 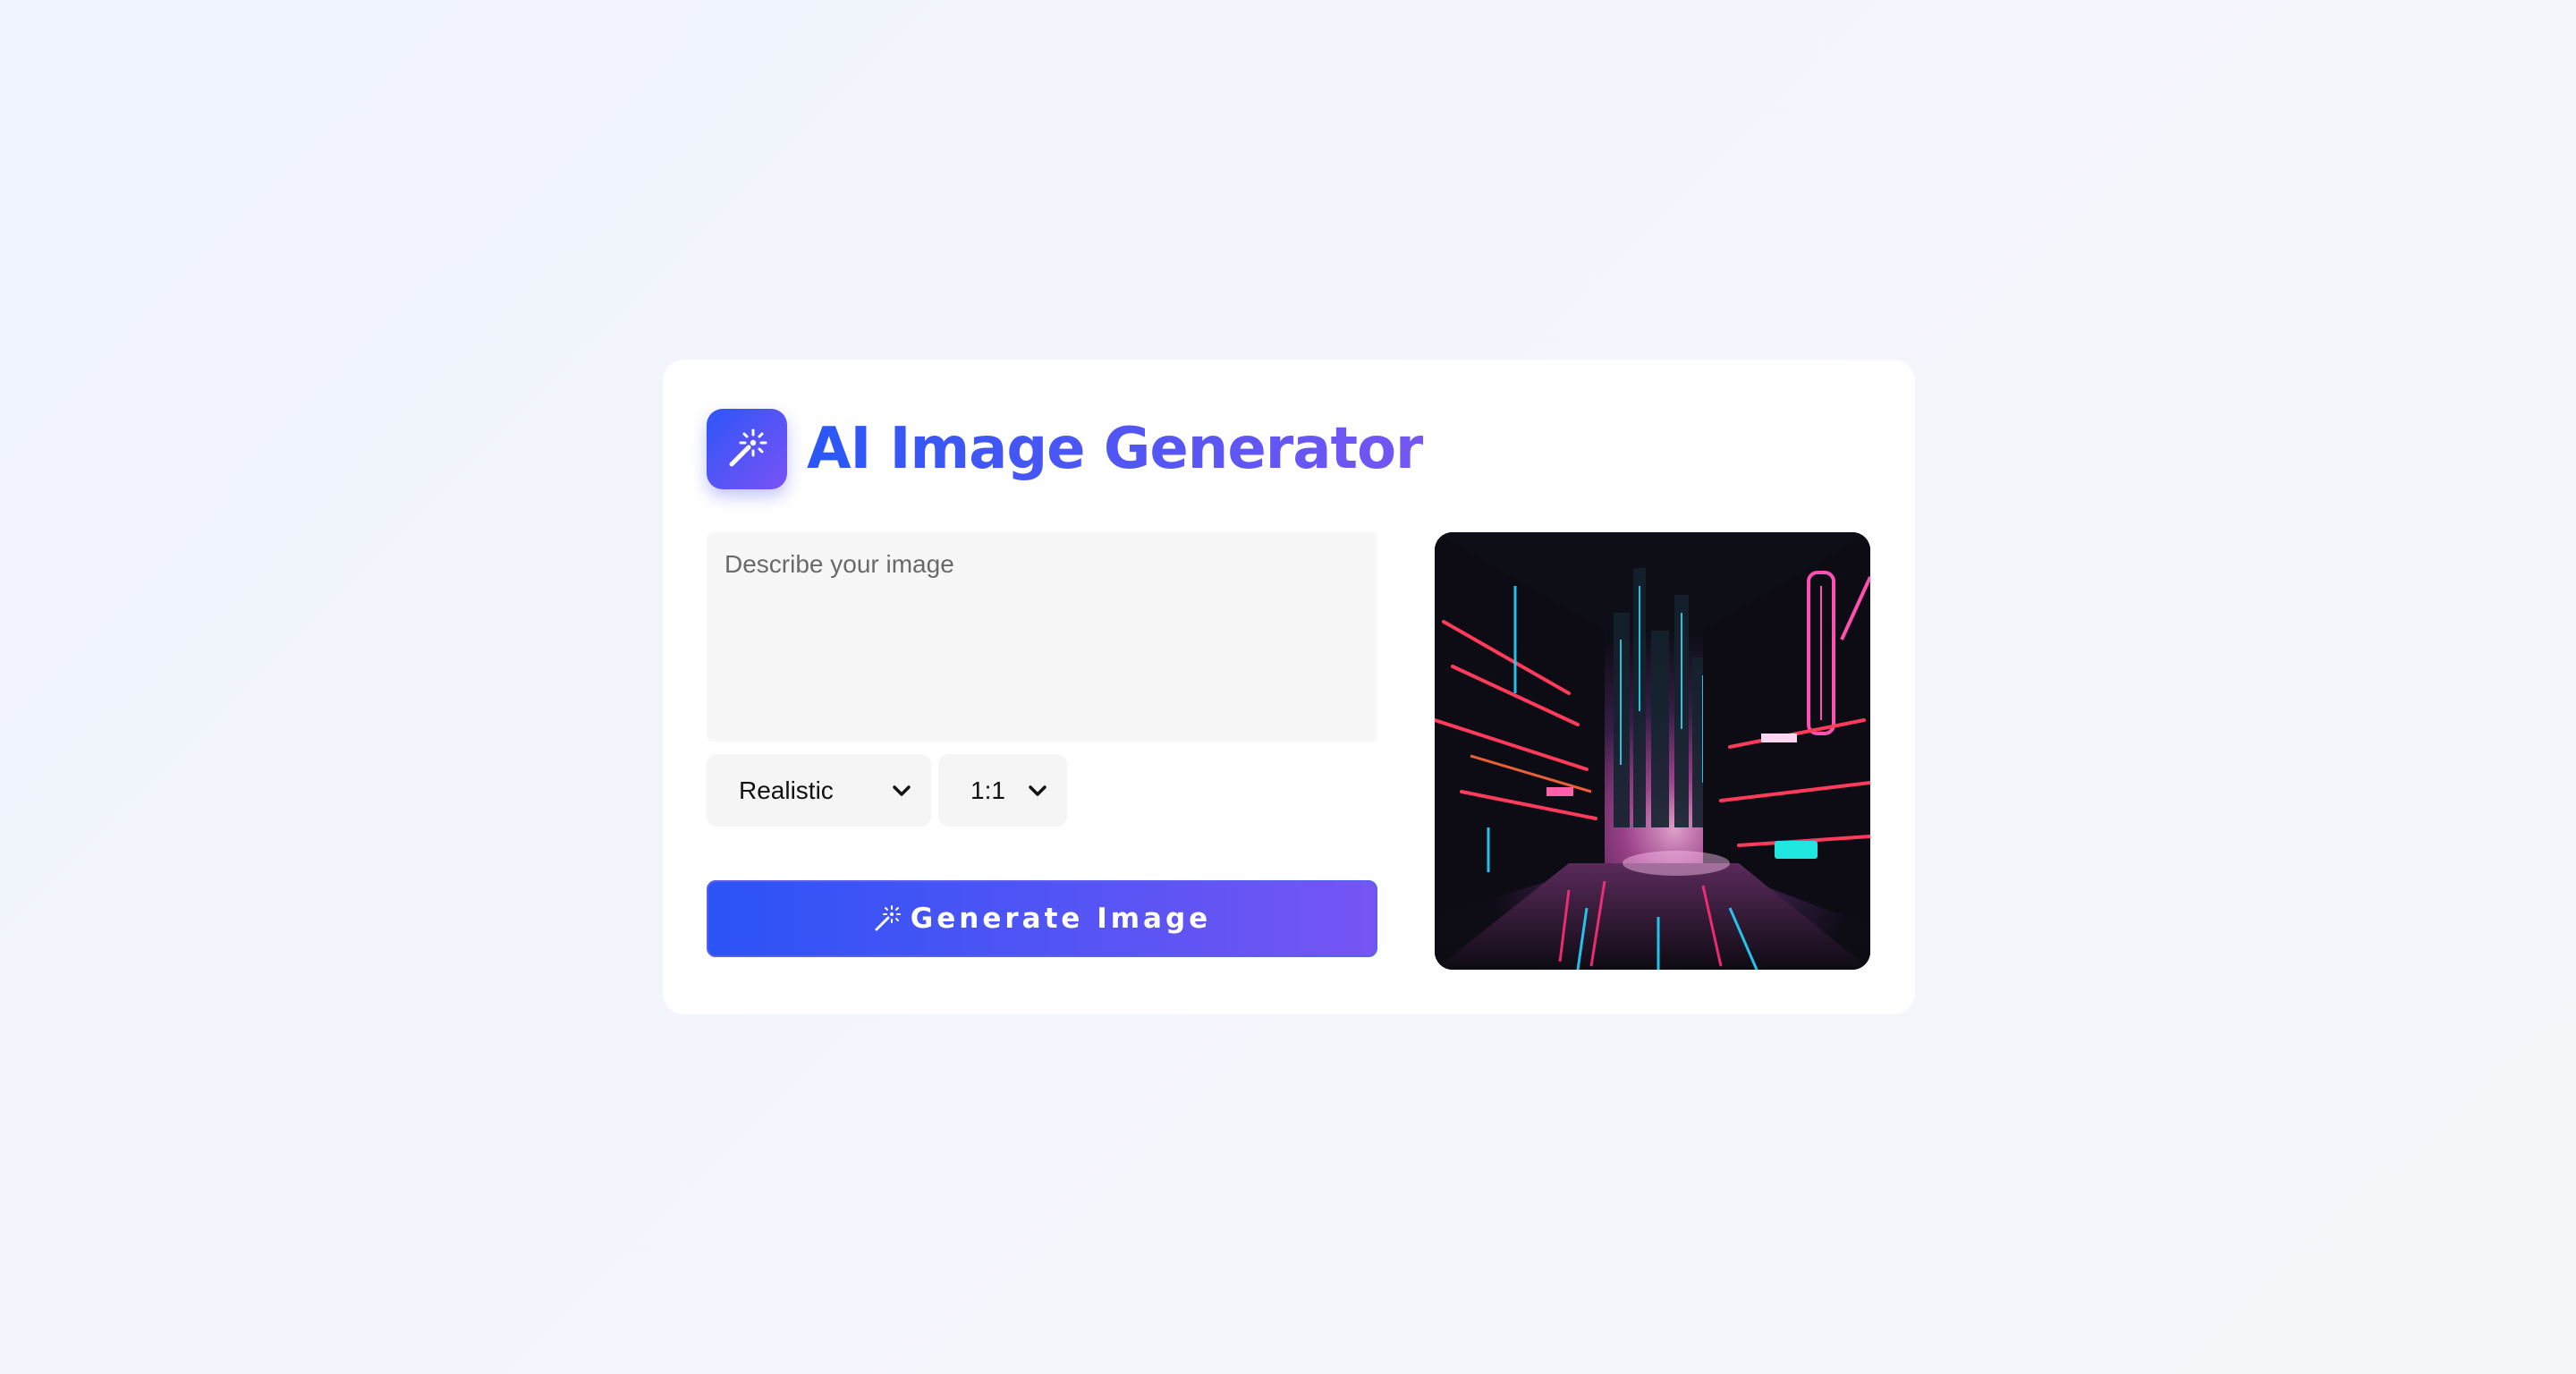 What do you see at coordinates (786, 790) in the screenshot?
I see `style-select-value: Realistic` at bounding box center [786, 790].